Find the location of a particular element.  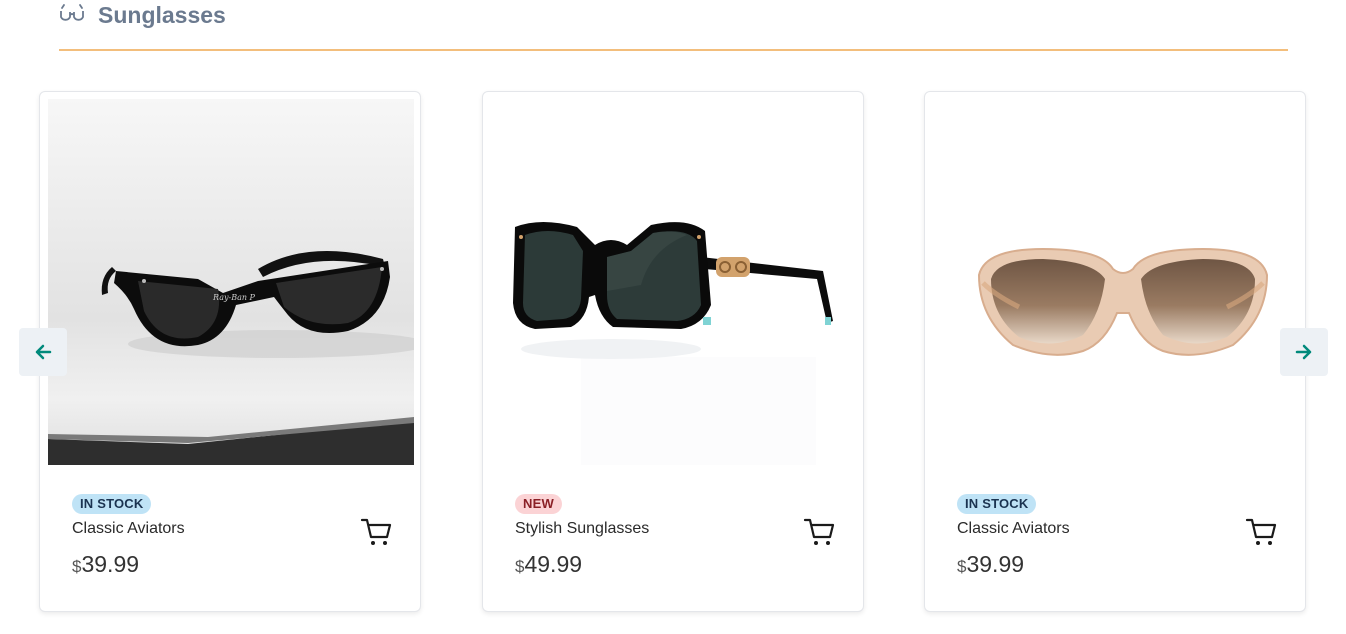

section-header: Sunglasses is located at coordinates (673, 26).